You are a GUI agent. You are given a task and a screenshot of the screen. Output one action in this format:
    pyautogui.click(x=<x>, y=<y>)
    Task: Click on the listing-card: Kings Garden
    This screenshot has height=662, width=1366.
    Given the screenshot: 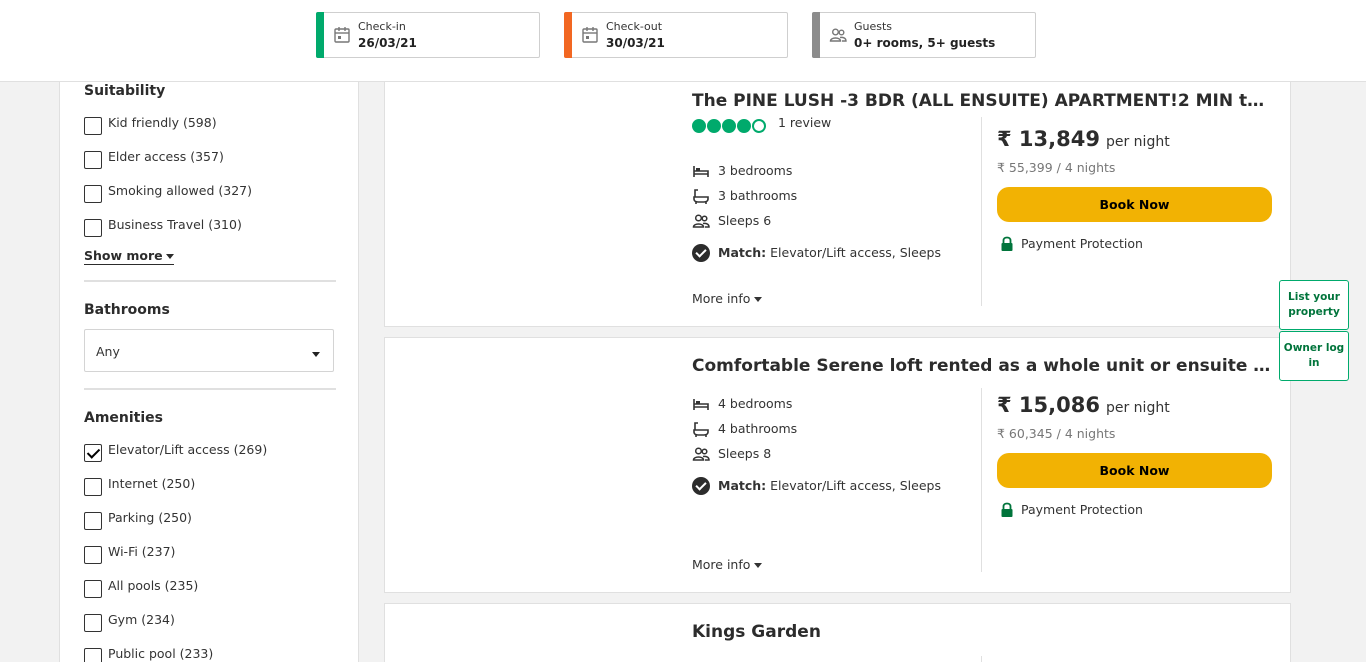 What is the action you would take?
    pyautogui.click(x=837, y=632)
    